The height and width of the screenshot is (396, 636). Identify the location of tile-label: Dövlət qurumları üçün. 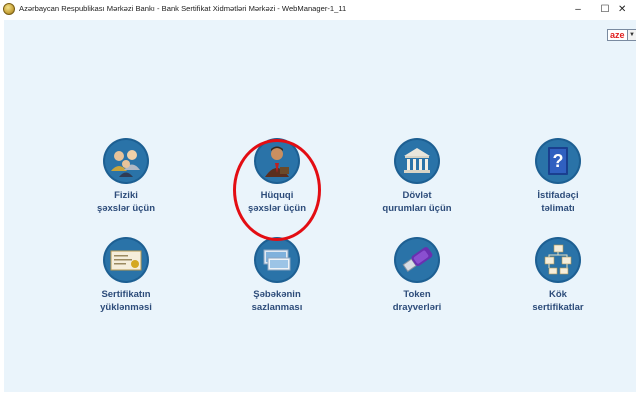
(417, 202).